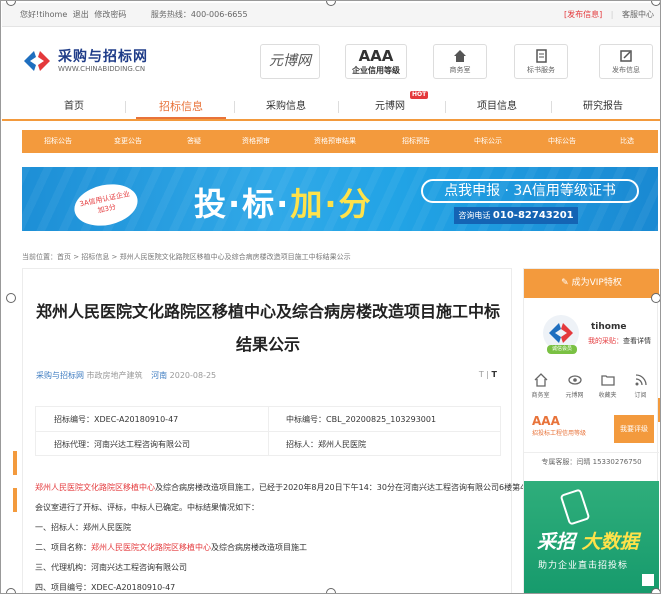  Describe the element at coordinates (194, 141) in the screenshot. I see `subnav-qa: 答疑` at that location.